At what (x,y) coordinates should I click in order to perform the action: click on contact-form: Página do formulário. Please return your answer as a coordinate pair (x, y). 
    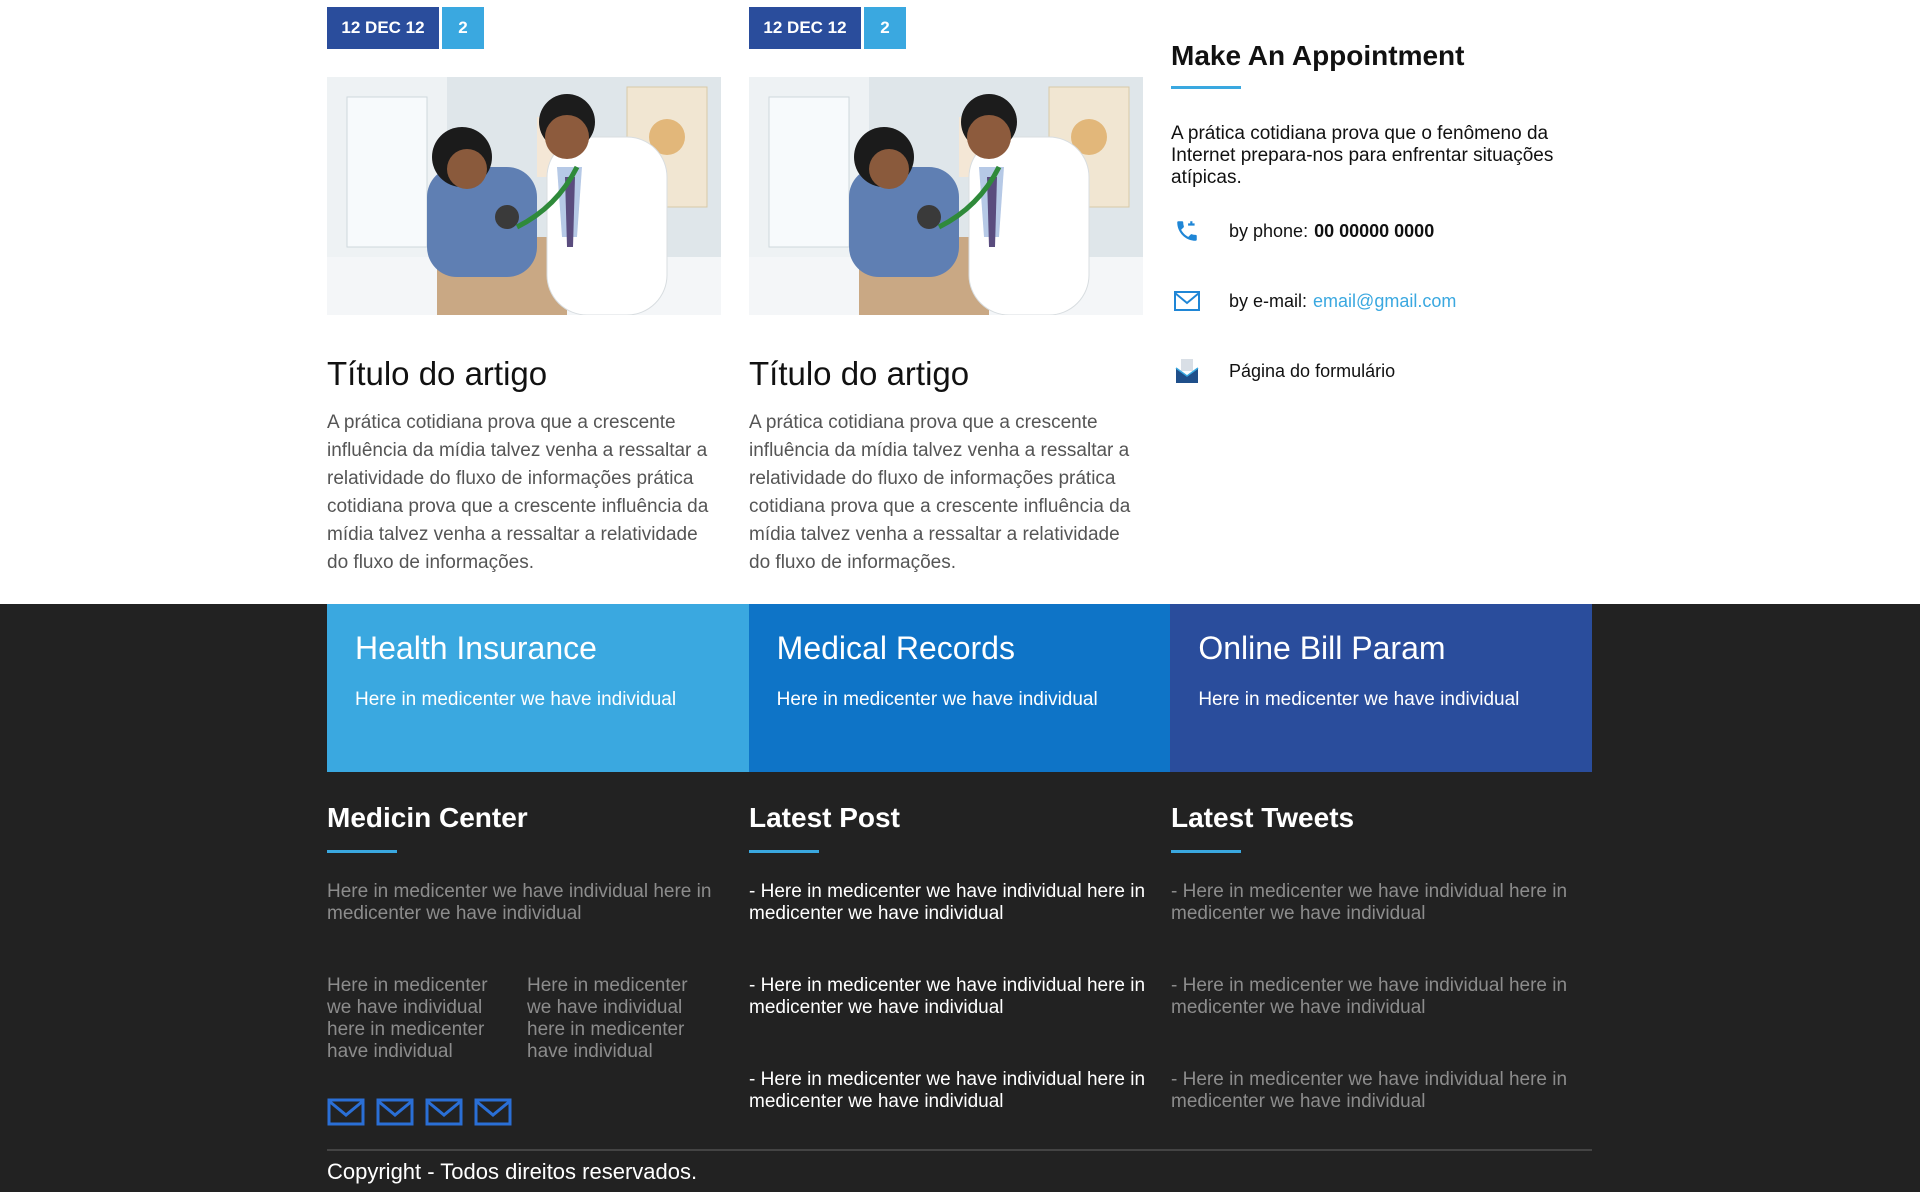
    Looking at the image, I should click on (1381, 371).